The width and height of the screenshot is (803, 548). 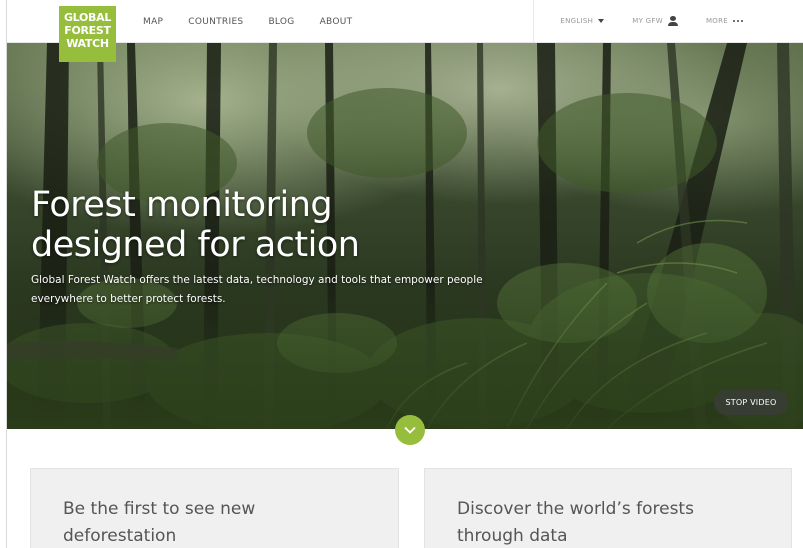 I want to click on main-nav: MAP COUNTRIES BLOG ABOUT, so click(x=260, y=22).